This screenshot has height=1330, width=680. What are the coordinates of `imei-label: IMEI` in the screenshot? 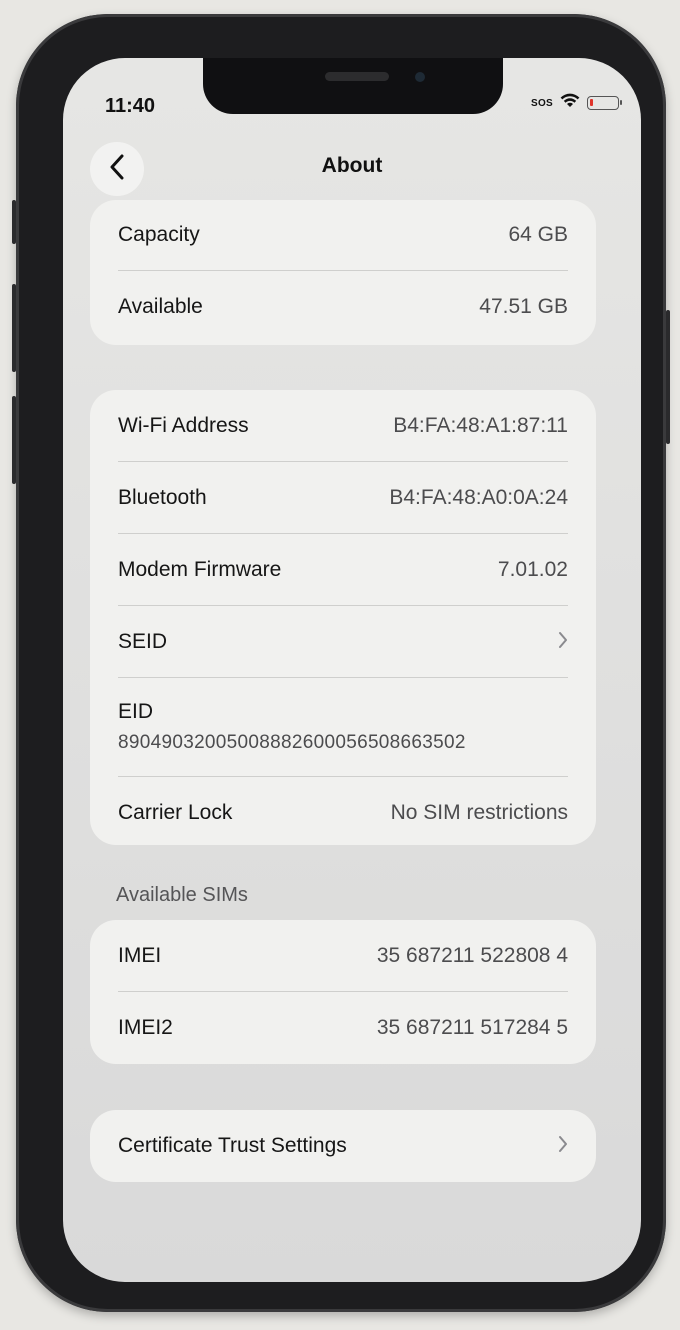 It's located at (140, 955).